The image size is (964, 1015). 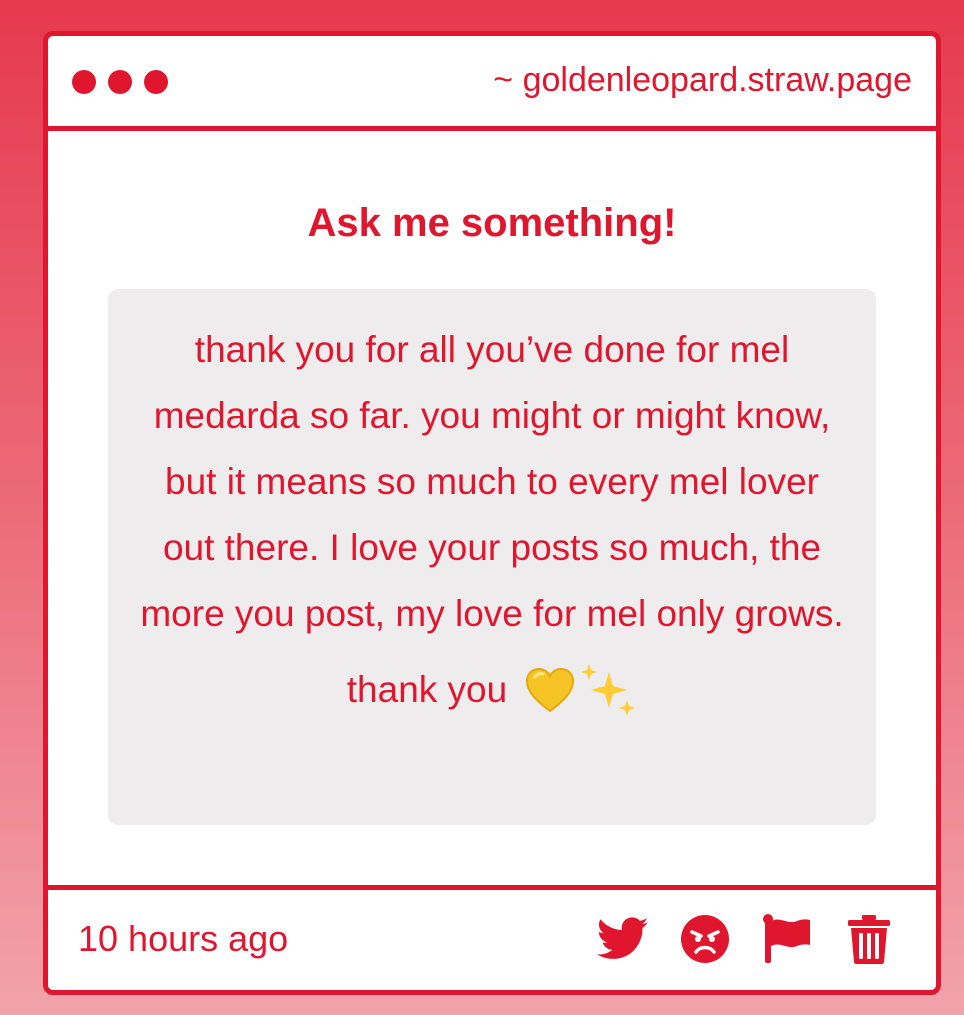 What do you see at coordinates (702, 80) in the screenshot?
I see `page-url: ~ goldenleopard.straw.page` at bounding box center [702, 80].